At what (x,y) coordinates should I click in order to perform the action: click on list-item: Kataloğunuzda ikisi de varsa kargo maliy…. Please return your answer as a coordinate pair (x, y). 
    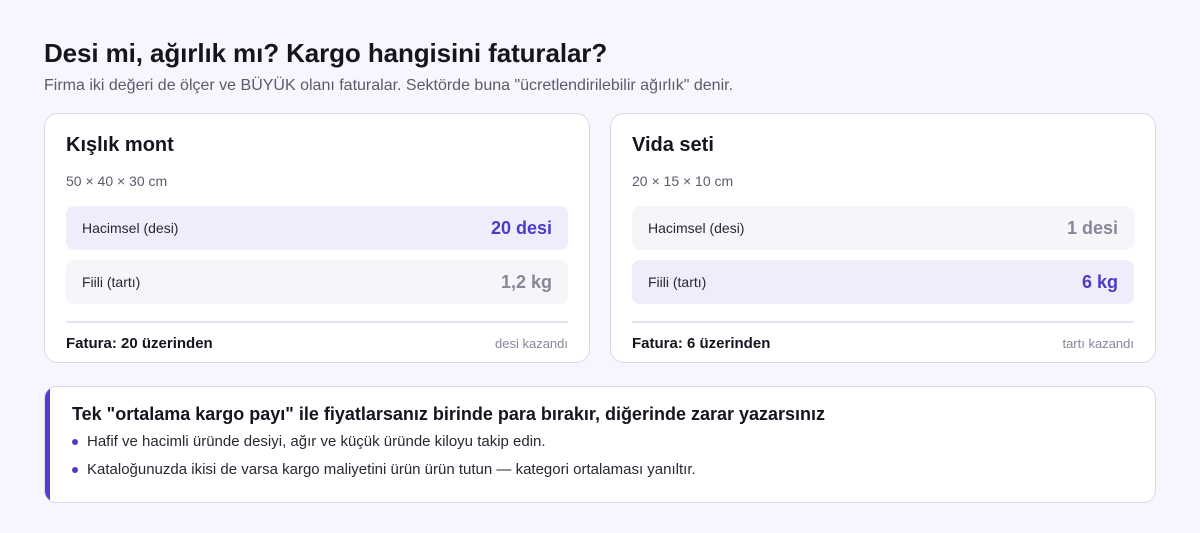
    Looking at the image, I should click on (600, 470).